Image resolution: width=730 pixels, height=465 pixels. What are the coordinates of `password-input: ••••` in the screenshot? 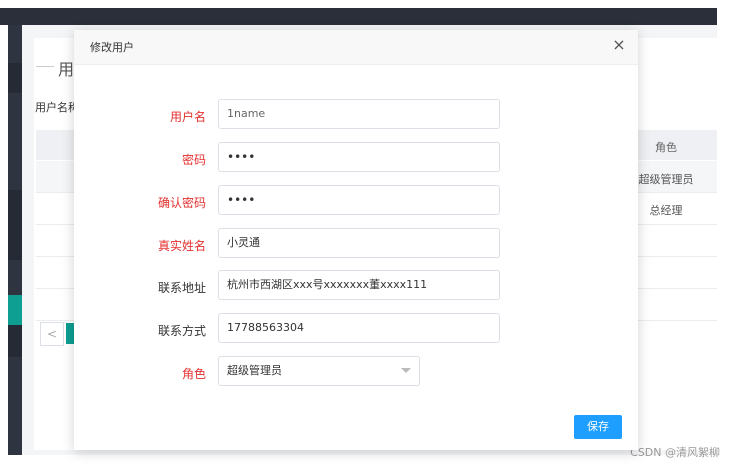 It's located at (359, 157).